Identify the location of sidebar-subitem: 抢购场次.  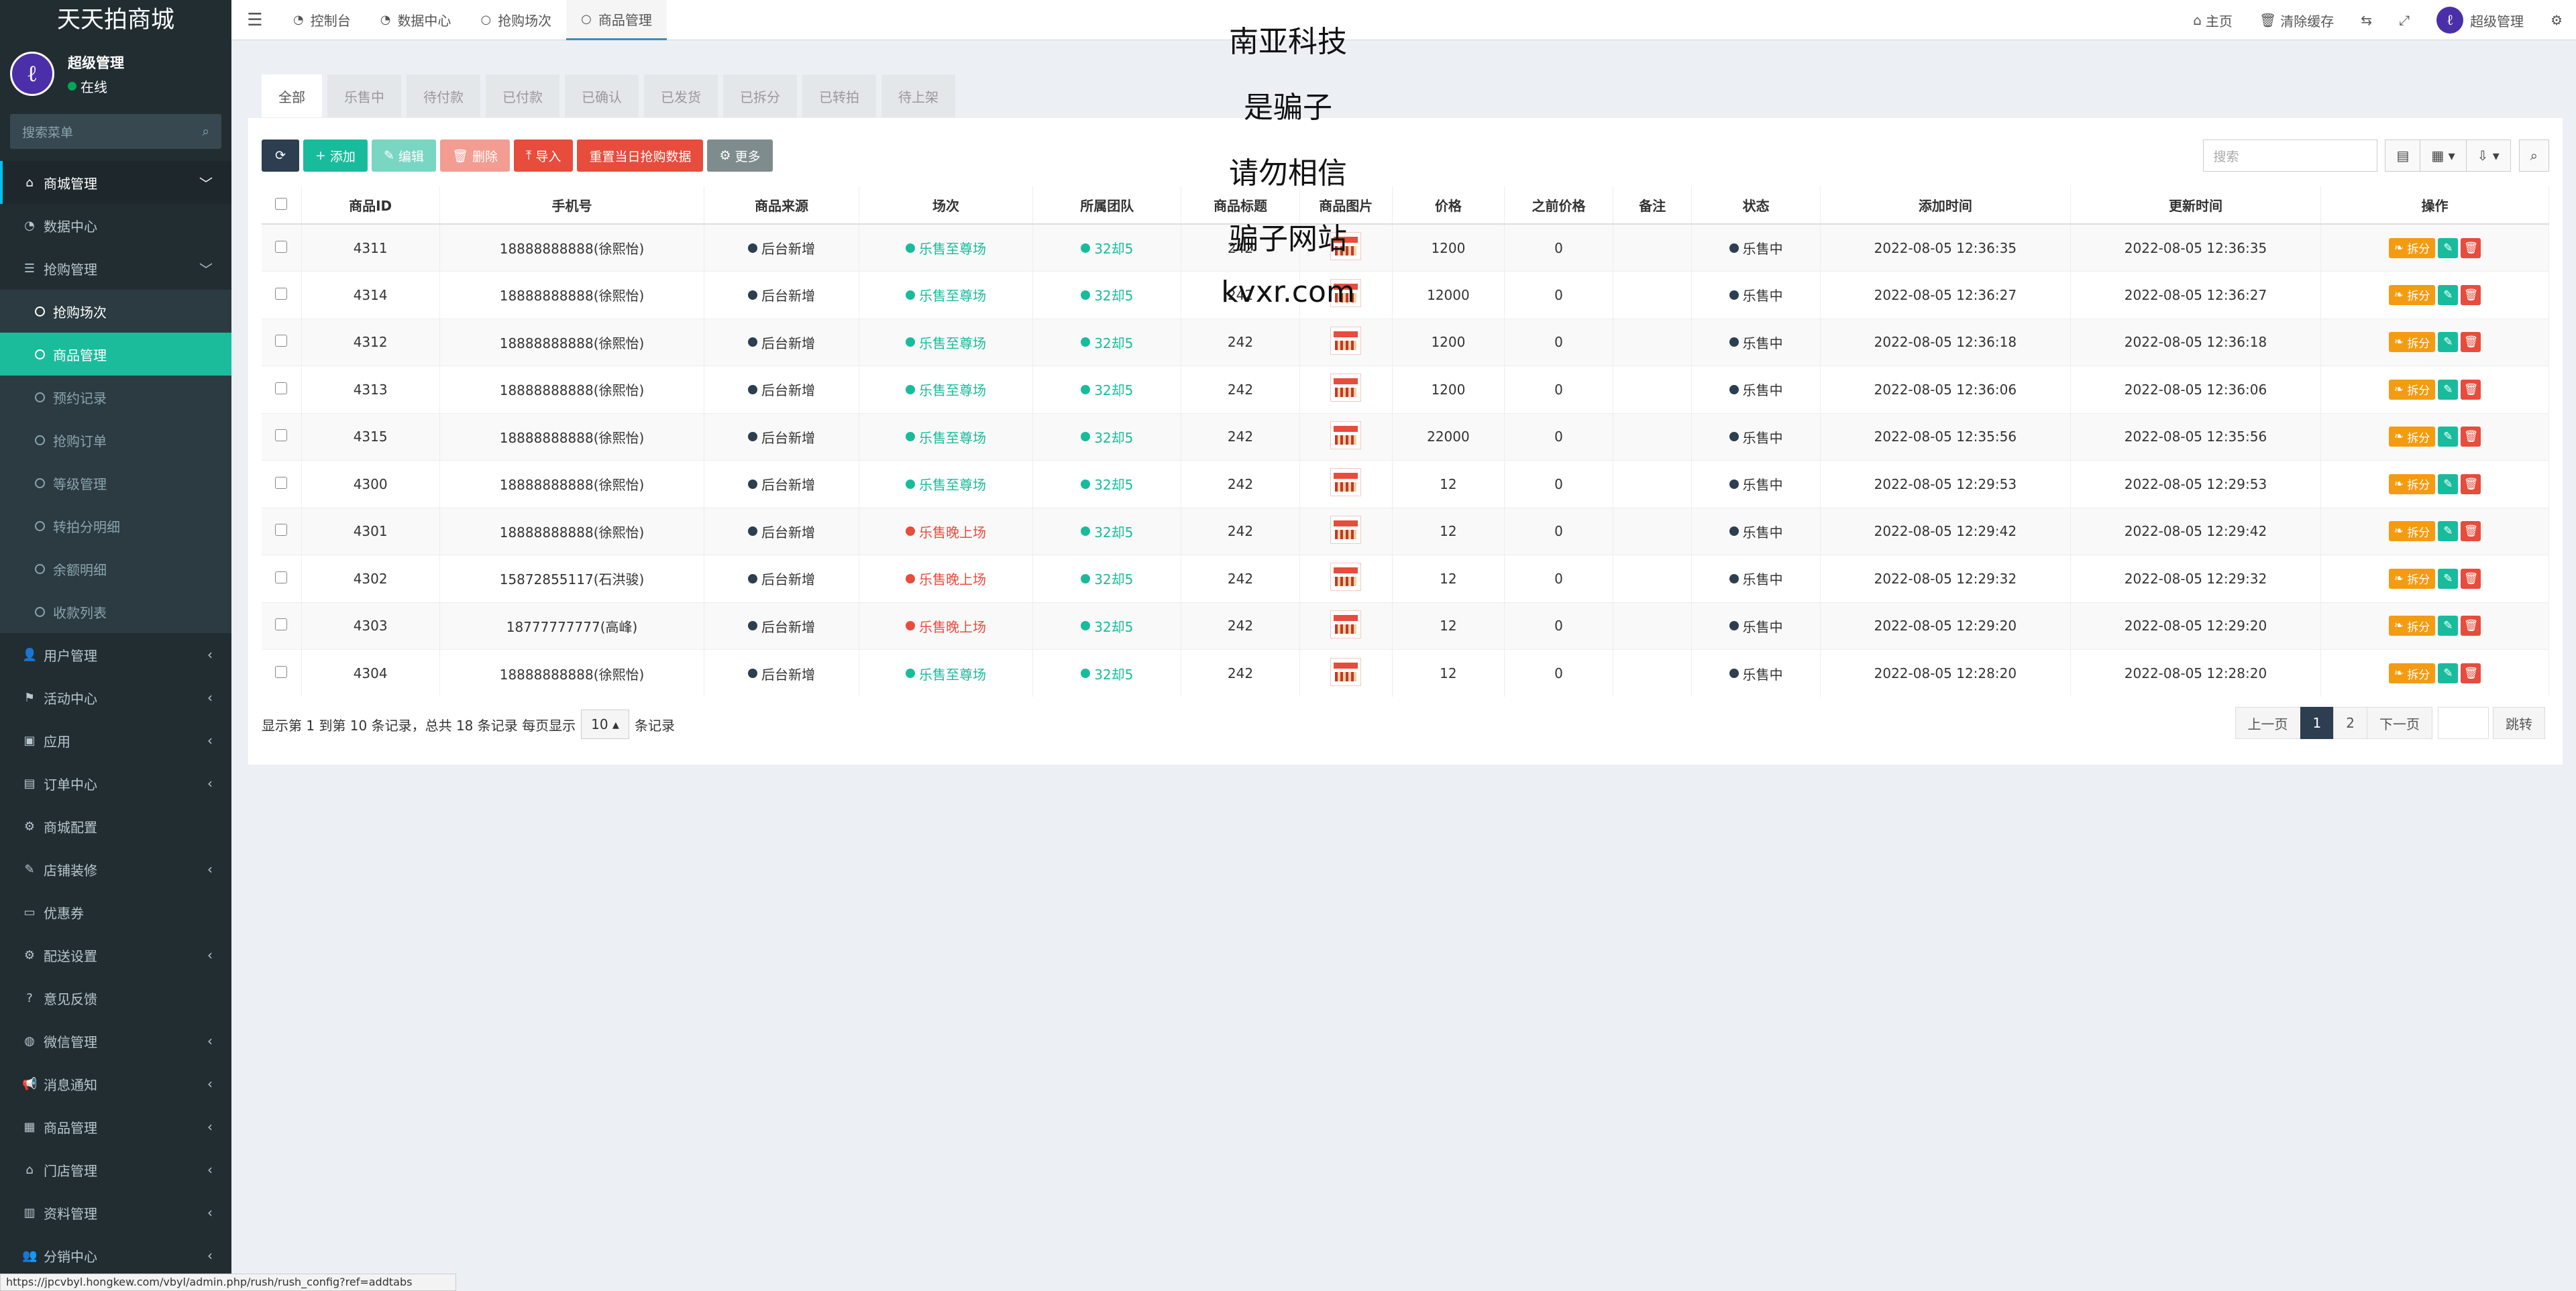
(115, 311).